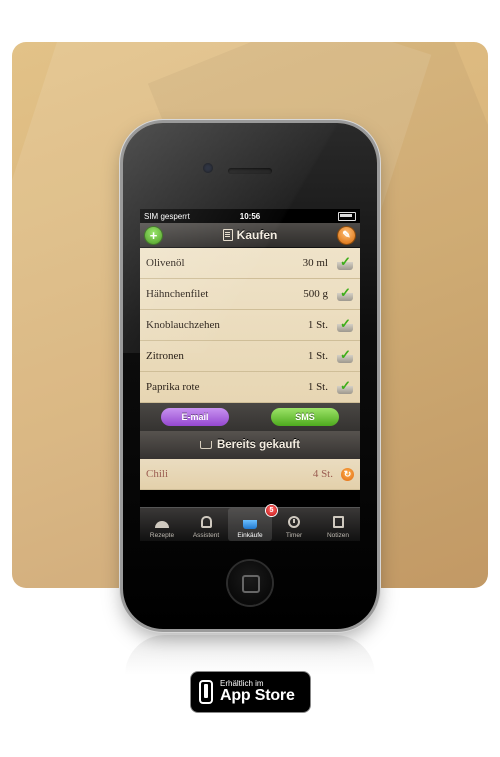 The width and height of the screenshot is (500, 757). I want to click on share-actions: E-mail SMS, so click(250, 417).